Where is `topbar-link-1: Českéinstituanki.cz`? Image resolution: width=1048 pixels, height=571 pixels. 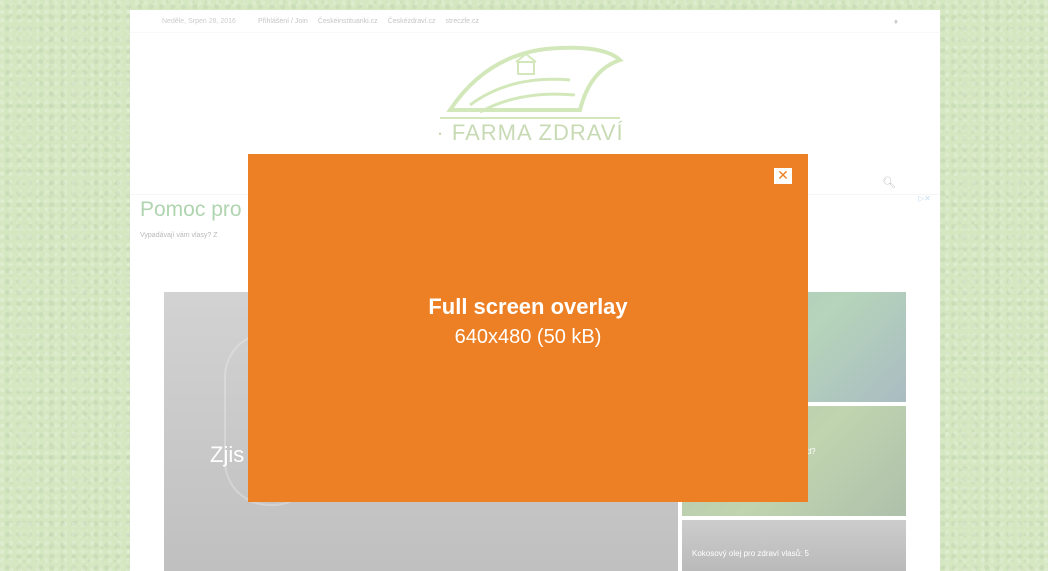
topbar-link-1: Českéinstituanki.cz is located at coordinates (348, 21).